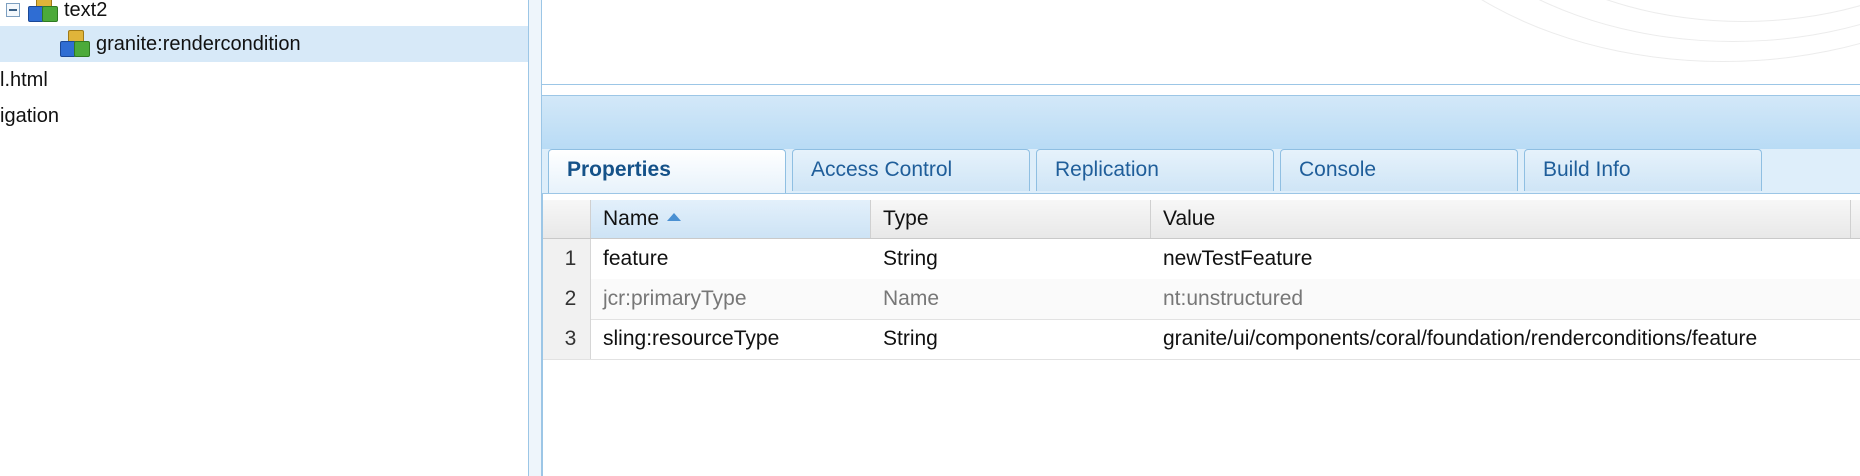 The width and height of the screenshot is (1860, 476). I want to click on tree-node-label: granite:rendercondition, so click(198, 44).